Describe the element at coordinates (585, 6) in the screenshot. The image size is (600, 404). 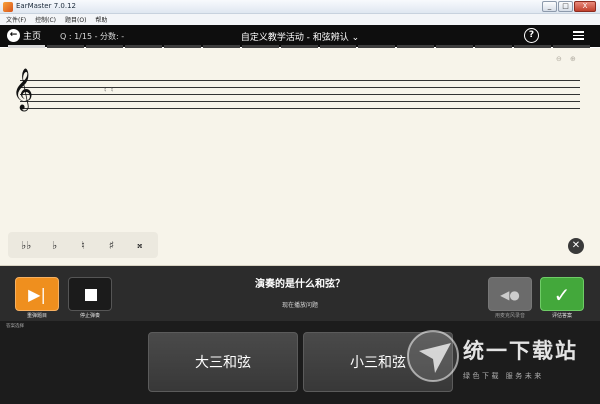
I see `close-window-button: X` at that location.